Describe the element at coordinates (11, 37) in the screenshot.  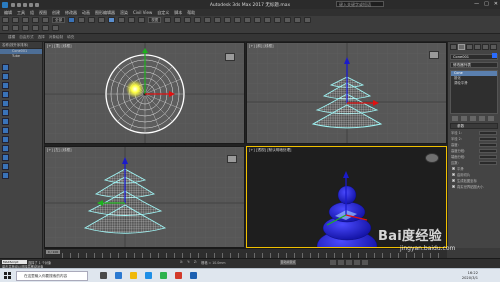
I see `ribbon-tab-modeling: 建模` at that location.